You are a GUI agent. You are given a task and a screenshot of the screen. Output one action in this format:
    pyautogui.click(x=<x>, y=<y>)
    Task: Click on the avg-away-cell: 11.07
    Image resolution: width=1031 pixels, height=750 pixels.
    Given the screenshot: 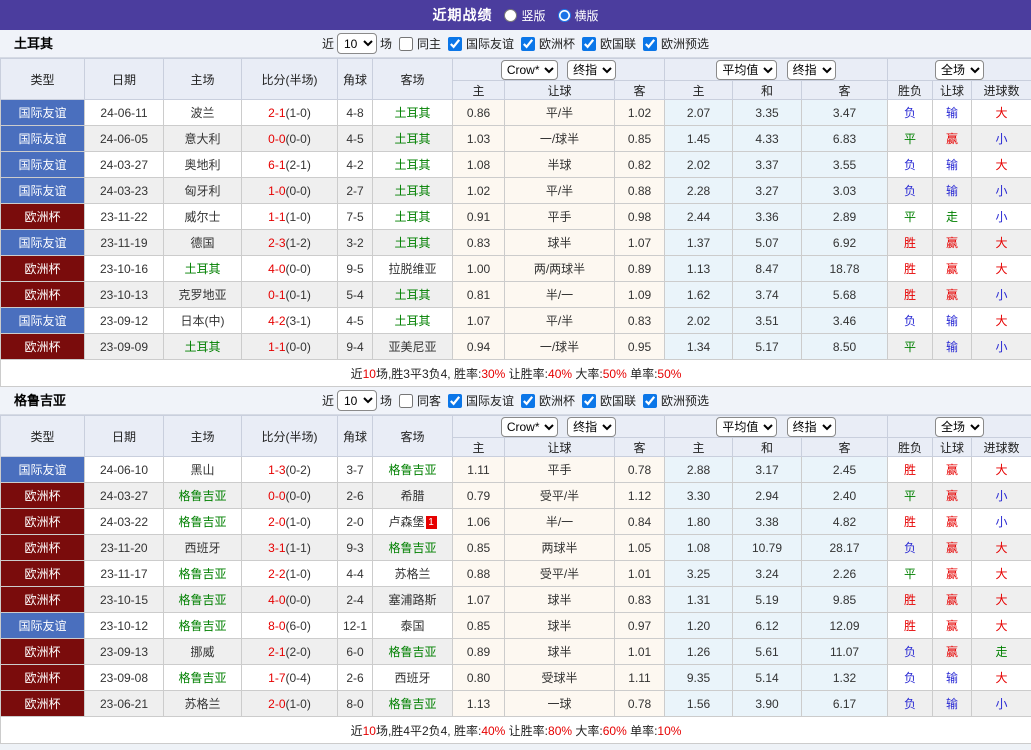 What is the action you would take?
    pyautogui.click(x=845, y=652)
    